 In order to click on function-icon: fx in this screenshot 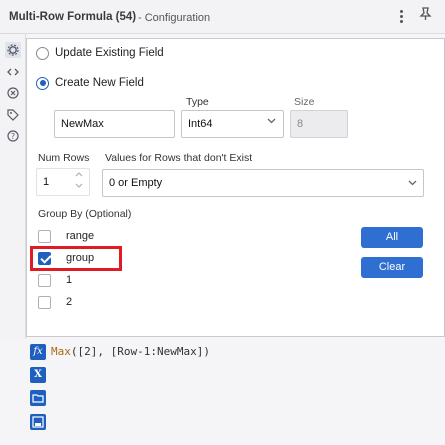, I will do `click(38, 352)`.